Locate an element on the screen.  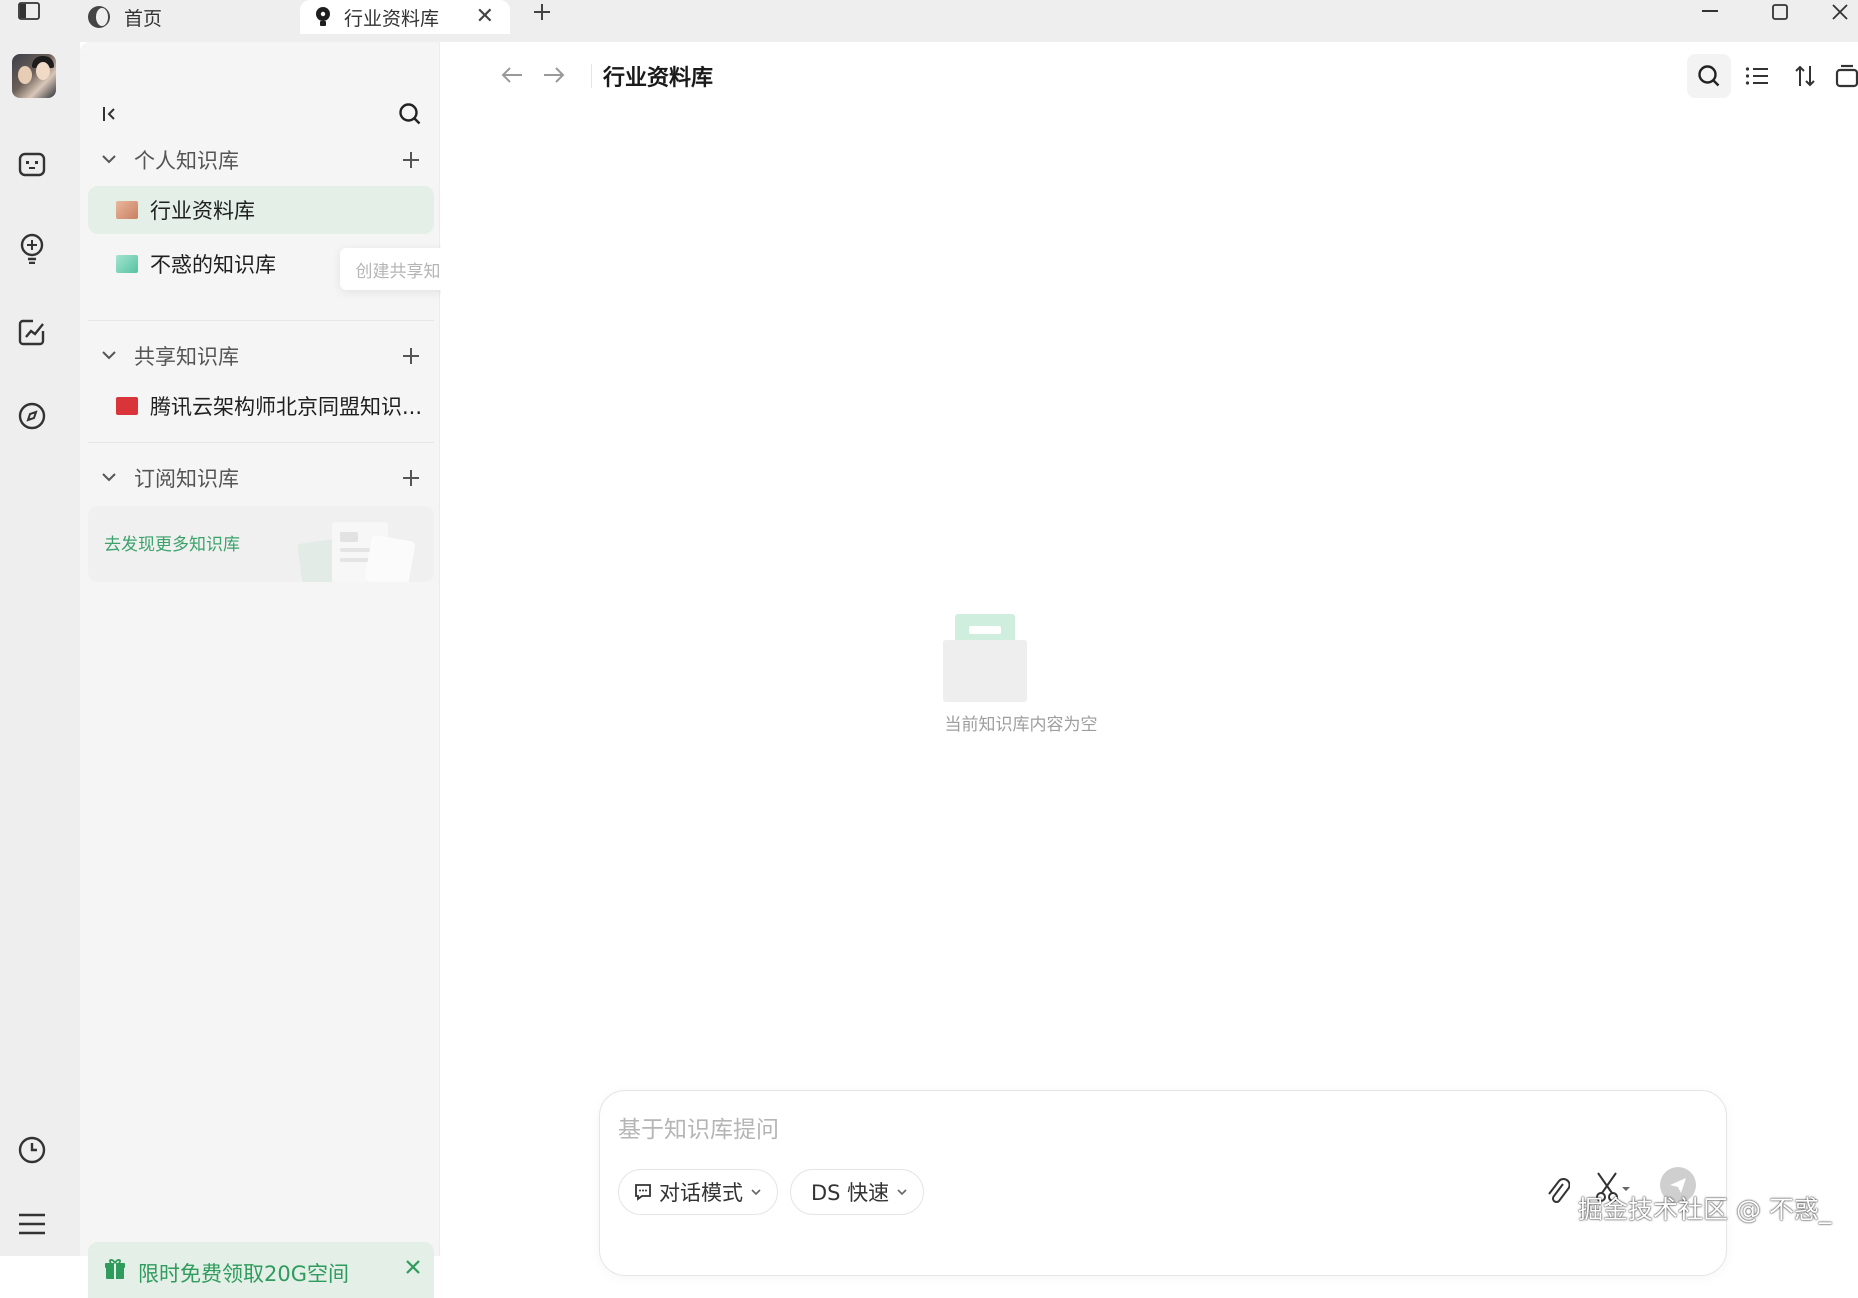
tab-home-label: 首页 is located at coordinates (143, 18).